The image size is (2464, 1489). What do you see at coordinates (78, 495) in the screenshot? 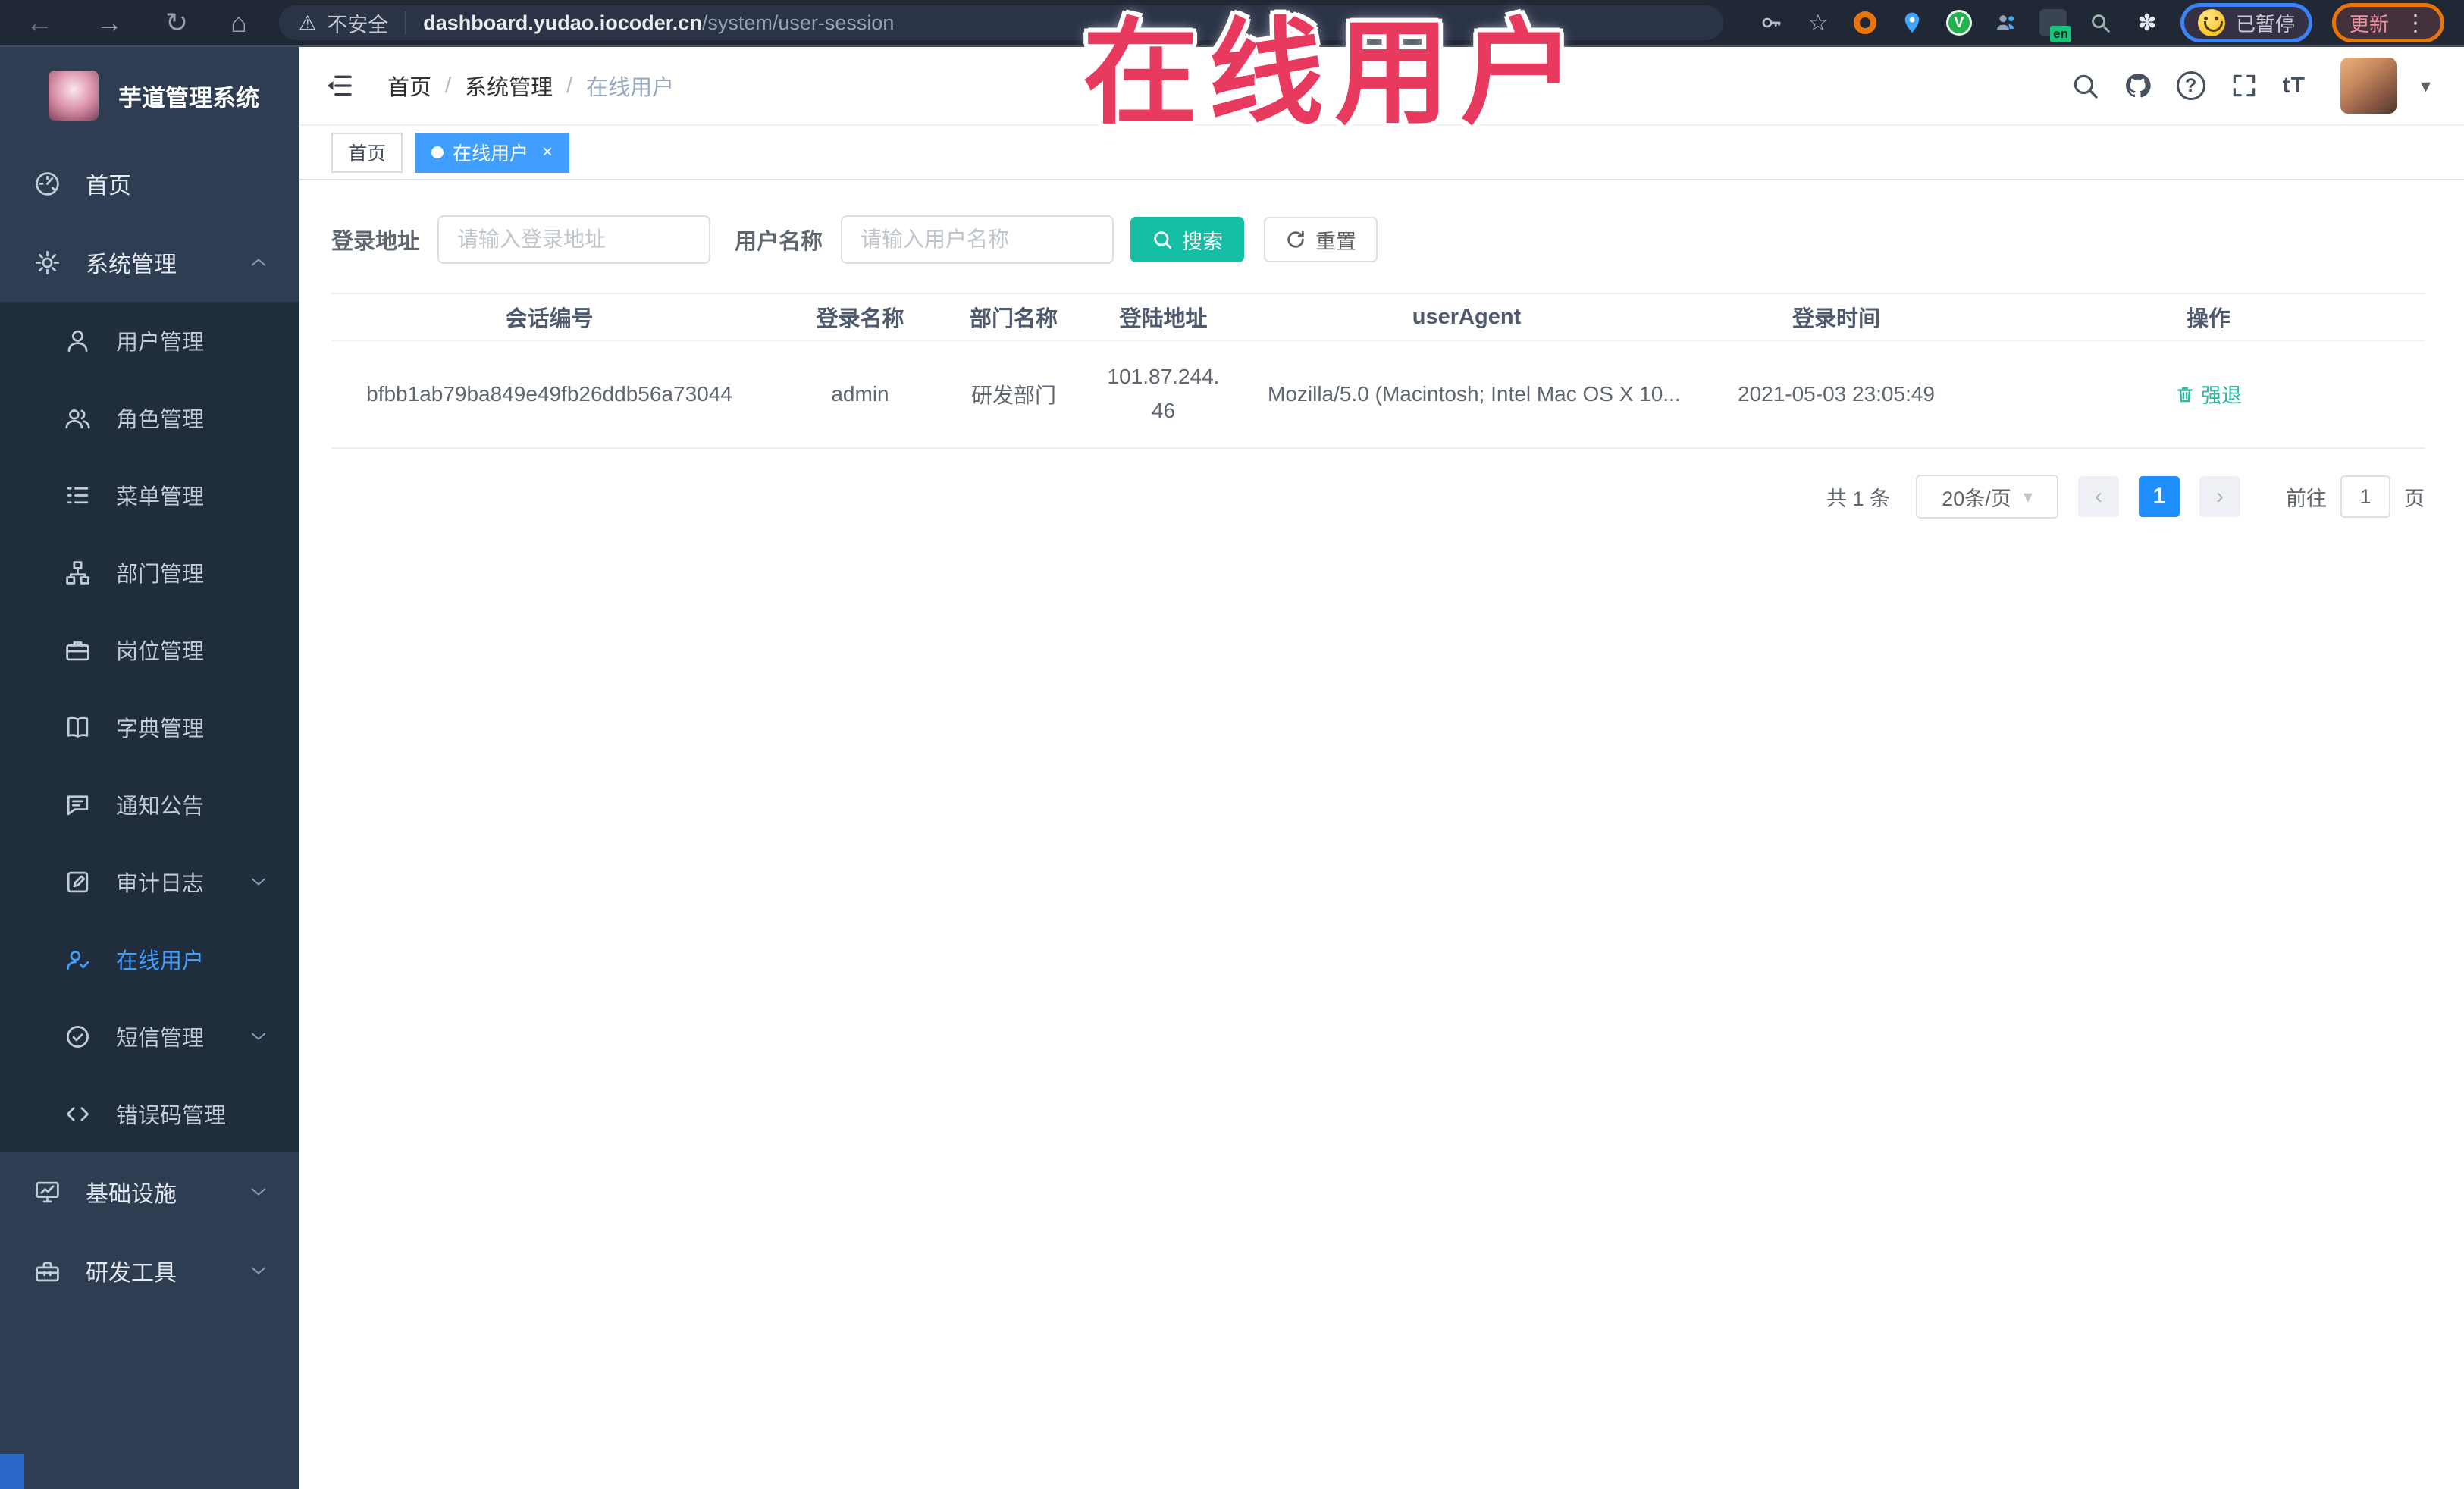
I see `menu-list-icon` at bounding box center [78, 495].